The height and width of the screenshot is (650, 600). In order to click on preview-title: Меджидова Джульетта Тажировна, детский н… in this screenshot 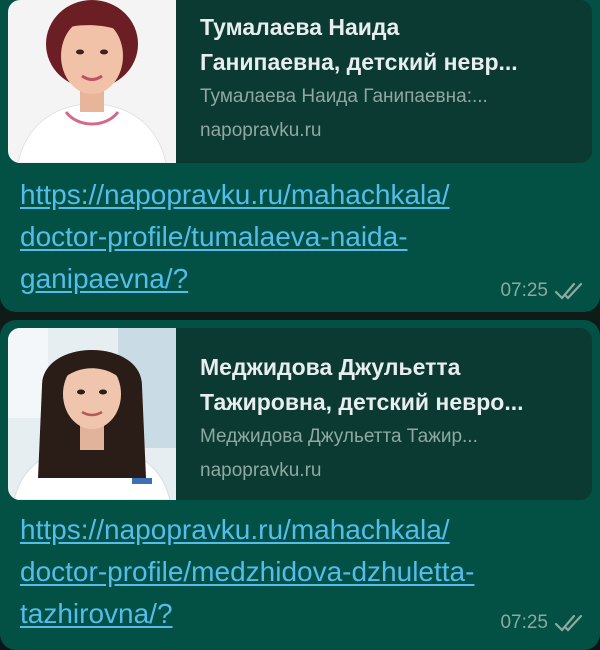, I will do `click(389, 385)`.